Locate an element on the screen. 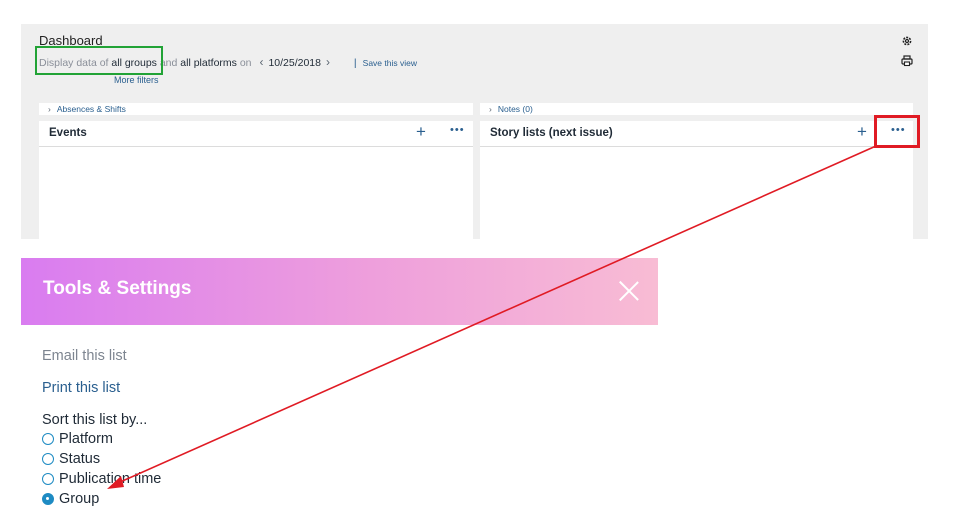  radio-button-selected is located at coordinates (48, 499).